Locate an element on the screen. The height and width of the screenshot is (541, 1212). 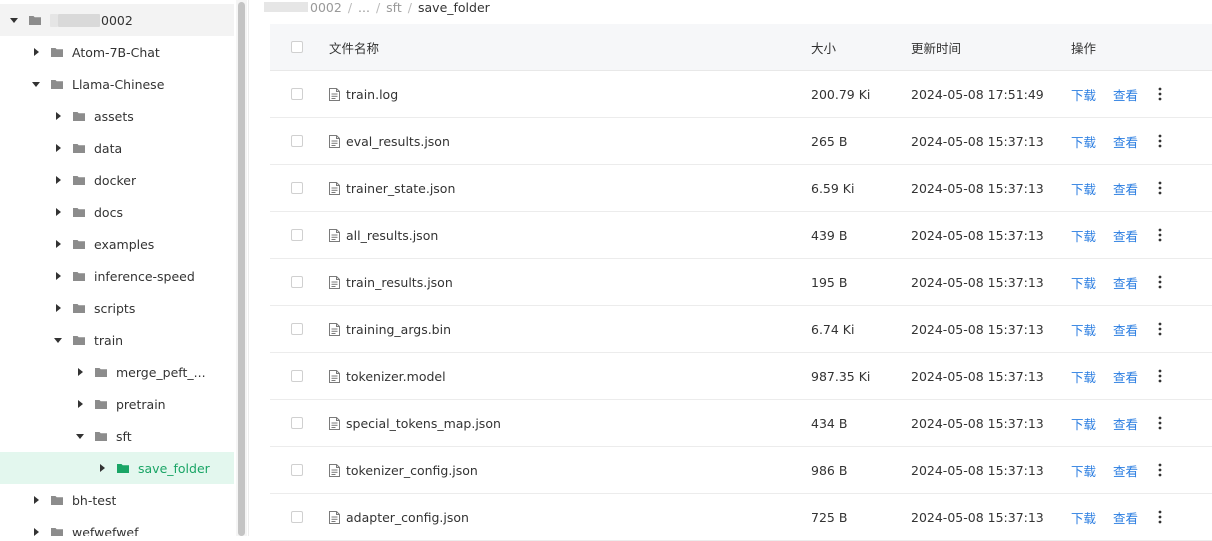
tree-node-scripts: scripts is located at coordinates (117, 308).